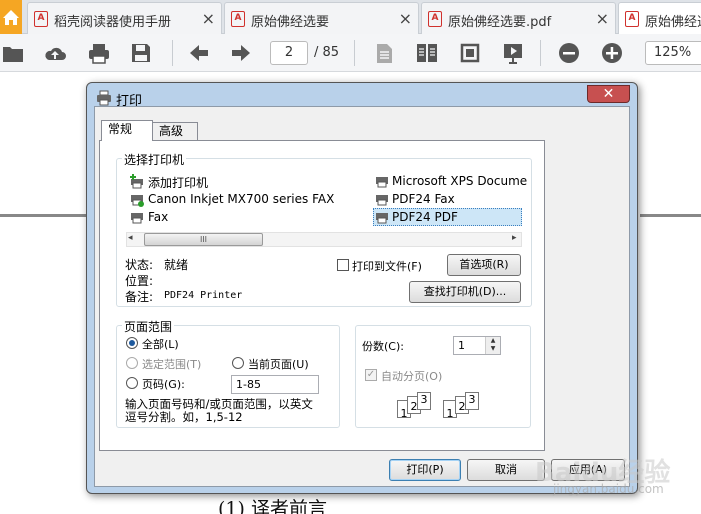 Image resolution: width=701 pixels, height=514 pixels. I want to click on fax-printer-icon, so click(137, 201).